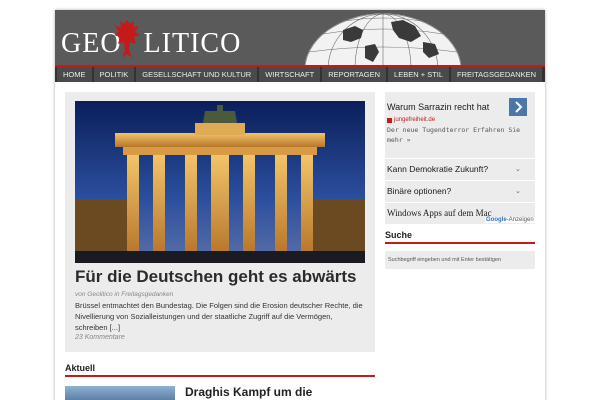  I want to click on eagle-icon, so click(127, 39).